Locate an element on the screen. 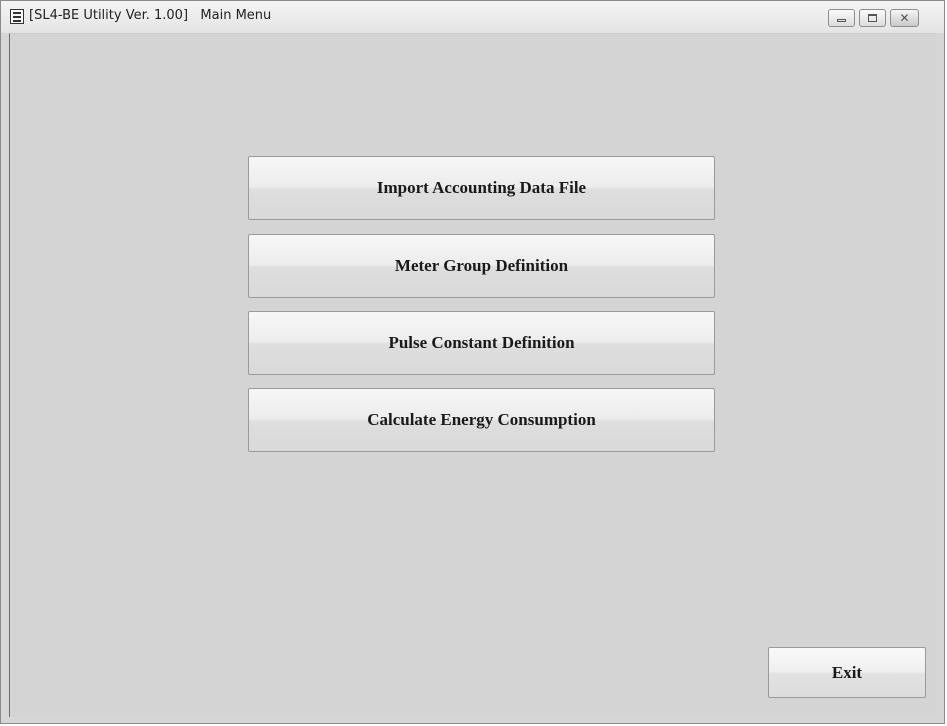 The height and width of the screenshot is (726, 947). app-document-icon is located at coordinates (17, 16).